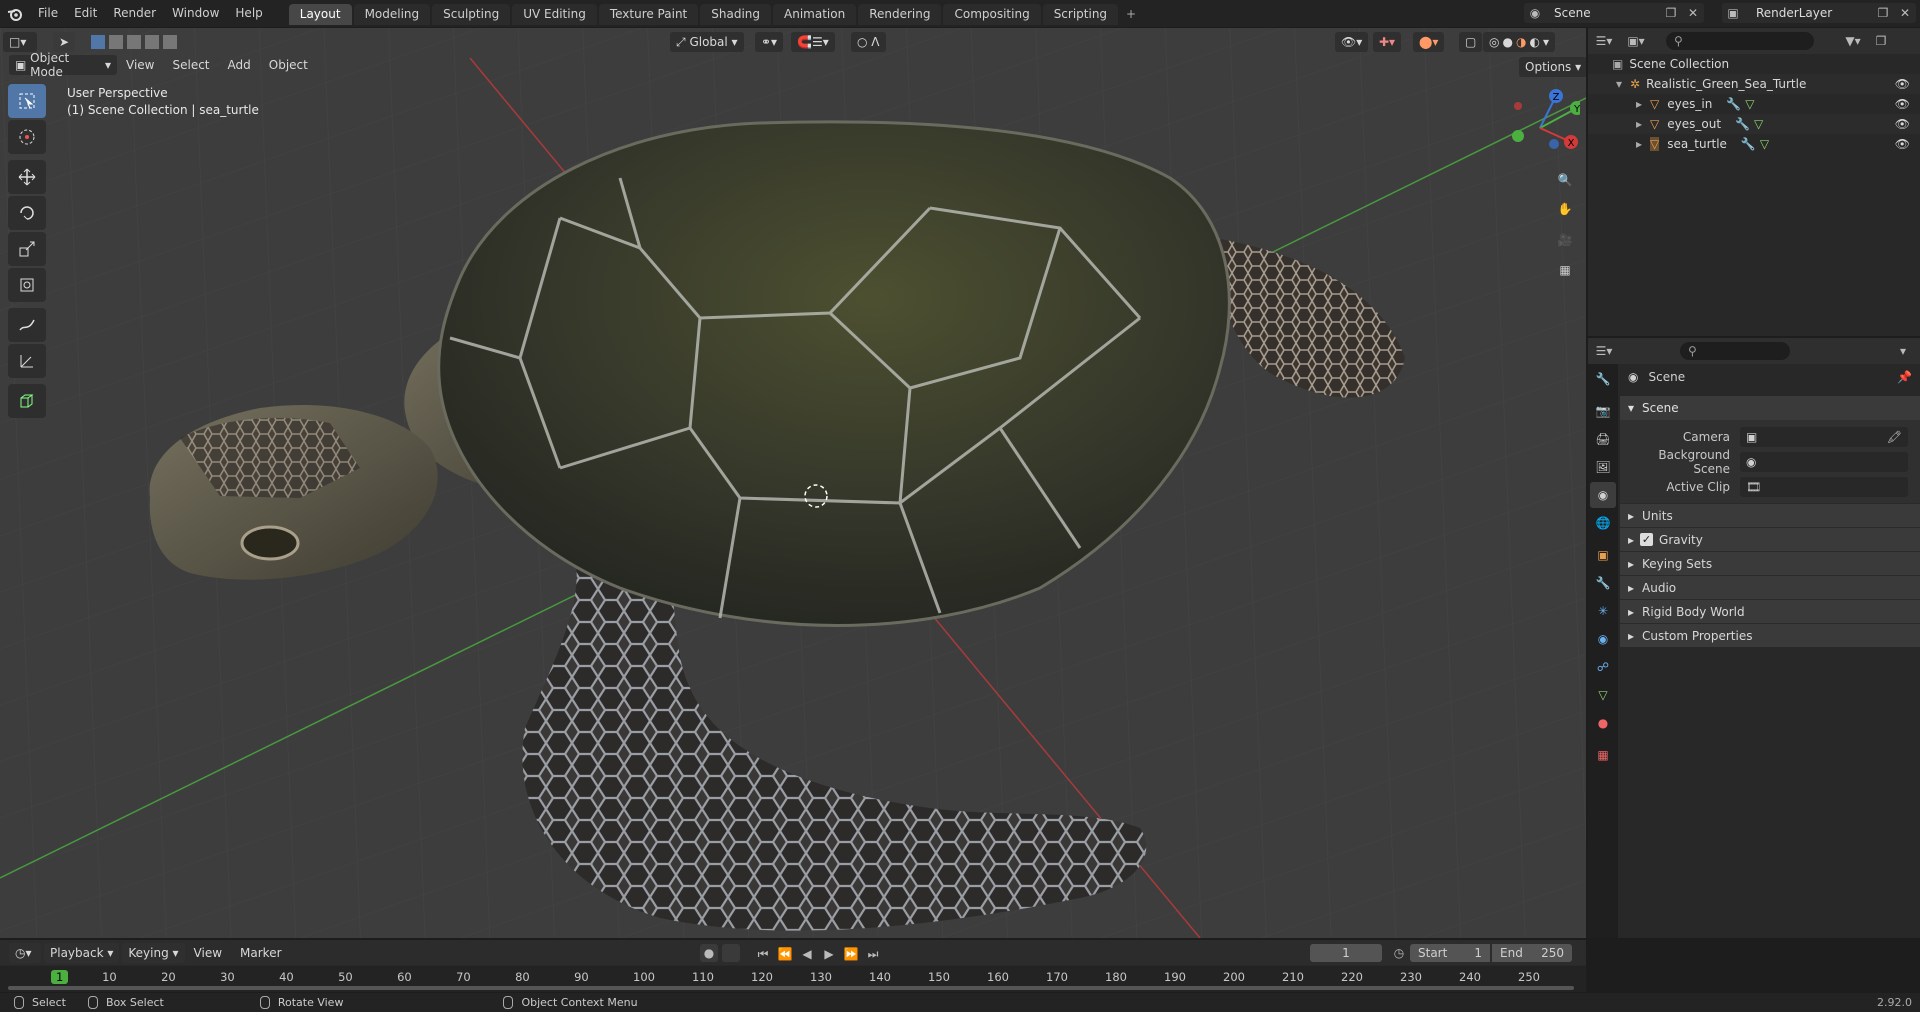  I want to click on copy-icon: ❐, so click(1671, 13).